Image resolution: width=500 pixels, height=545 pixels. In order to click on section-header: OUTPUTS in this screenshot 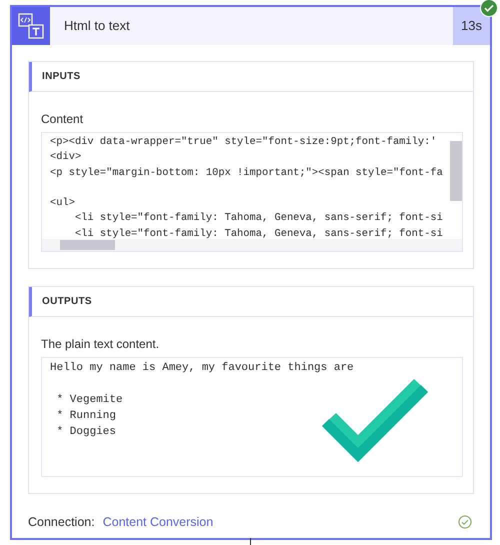, I will do `click(251, 302)`.